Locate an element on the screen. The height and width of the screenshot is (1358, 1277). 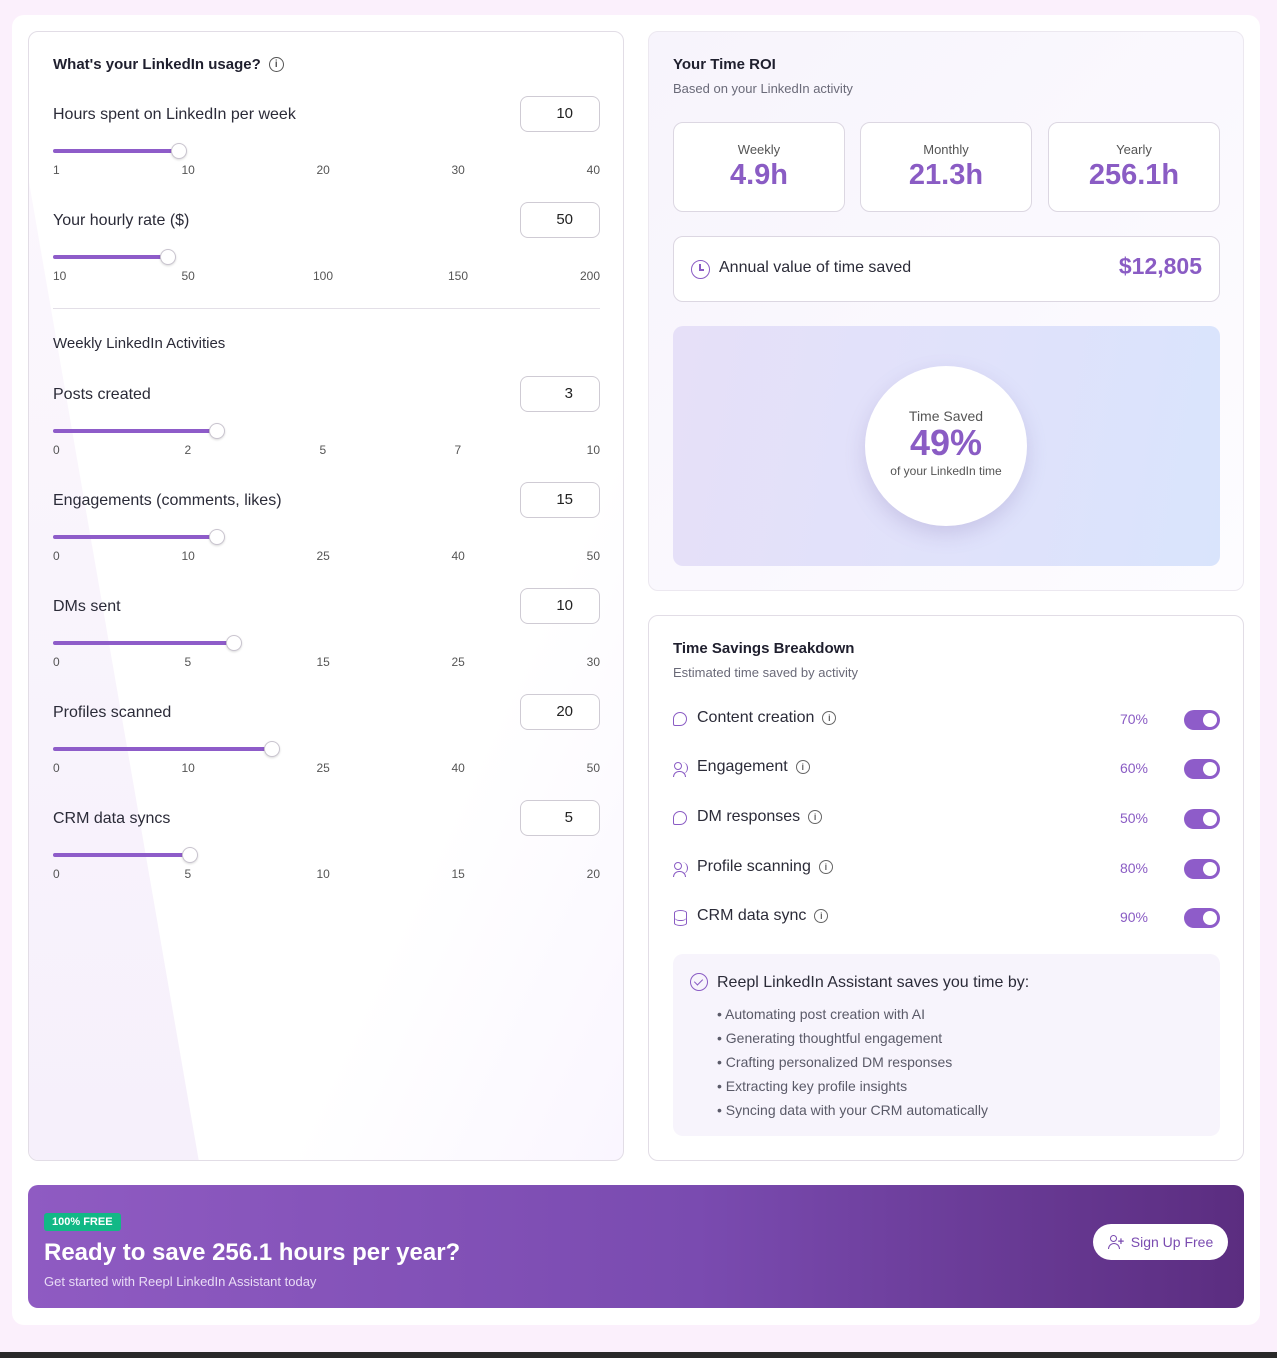
yearly-value: 256.1h is located at coordinates (1134, 175).